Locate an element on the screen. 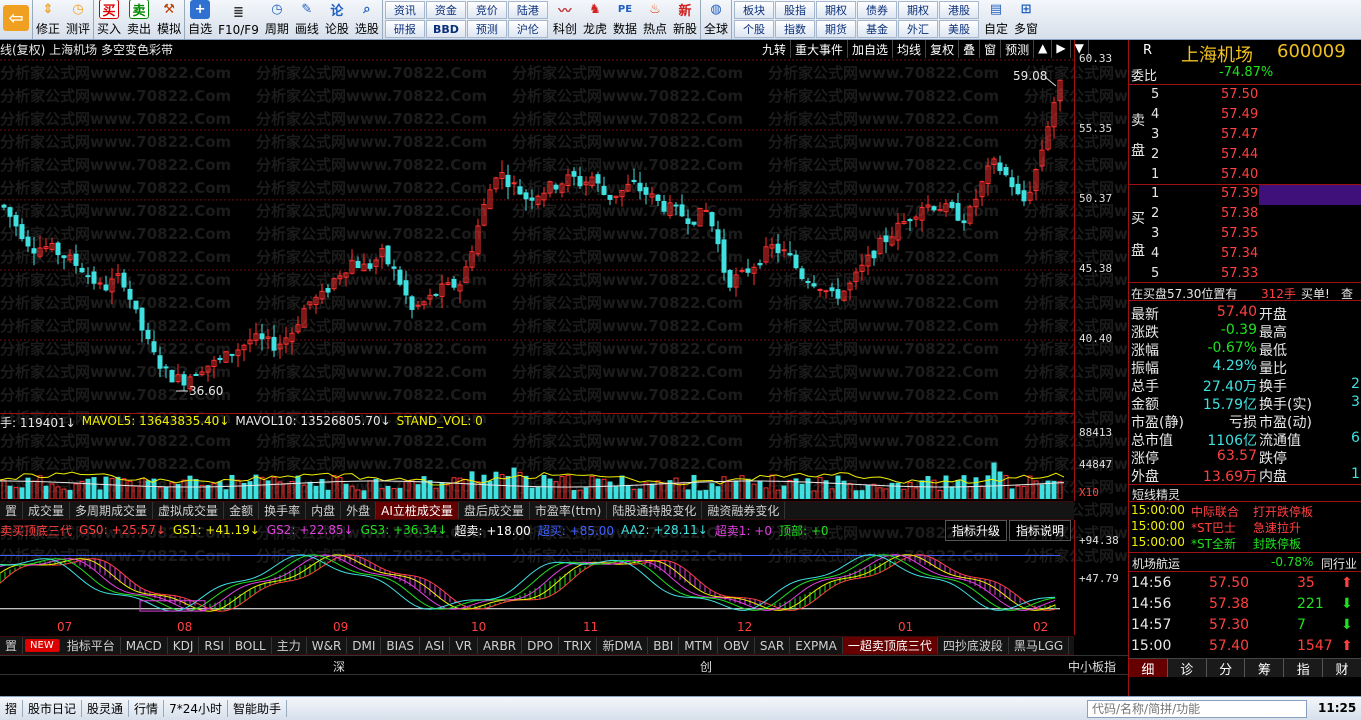 Image resolution: width=1361 pixels, height=720 pixels. sector-peer-link: 同行业 is located at coordinates (1339, 563).